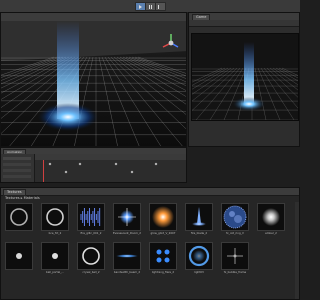 This screenshot has width=320, height=300. I want to click on animation-window: Animation, so click(93, 165).